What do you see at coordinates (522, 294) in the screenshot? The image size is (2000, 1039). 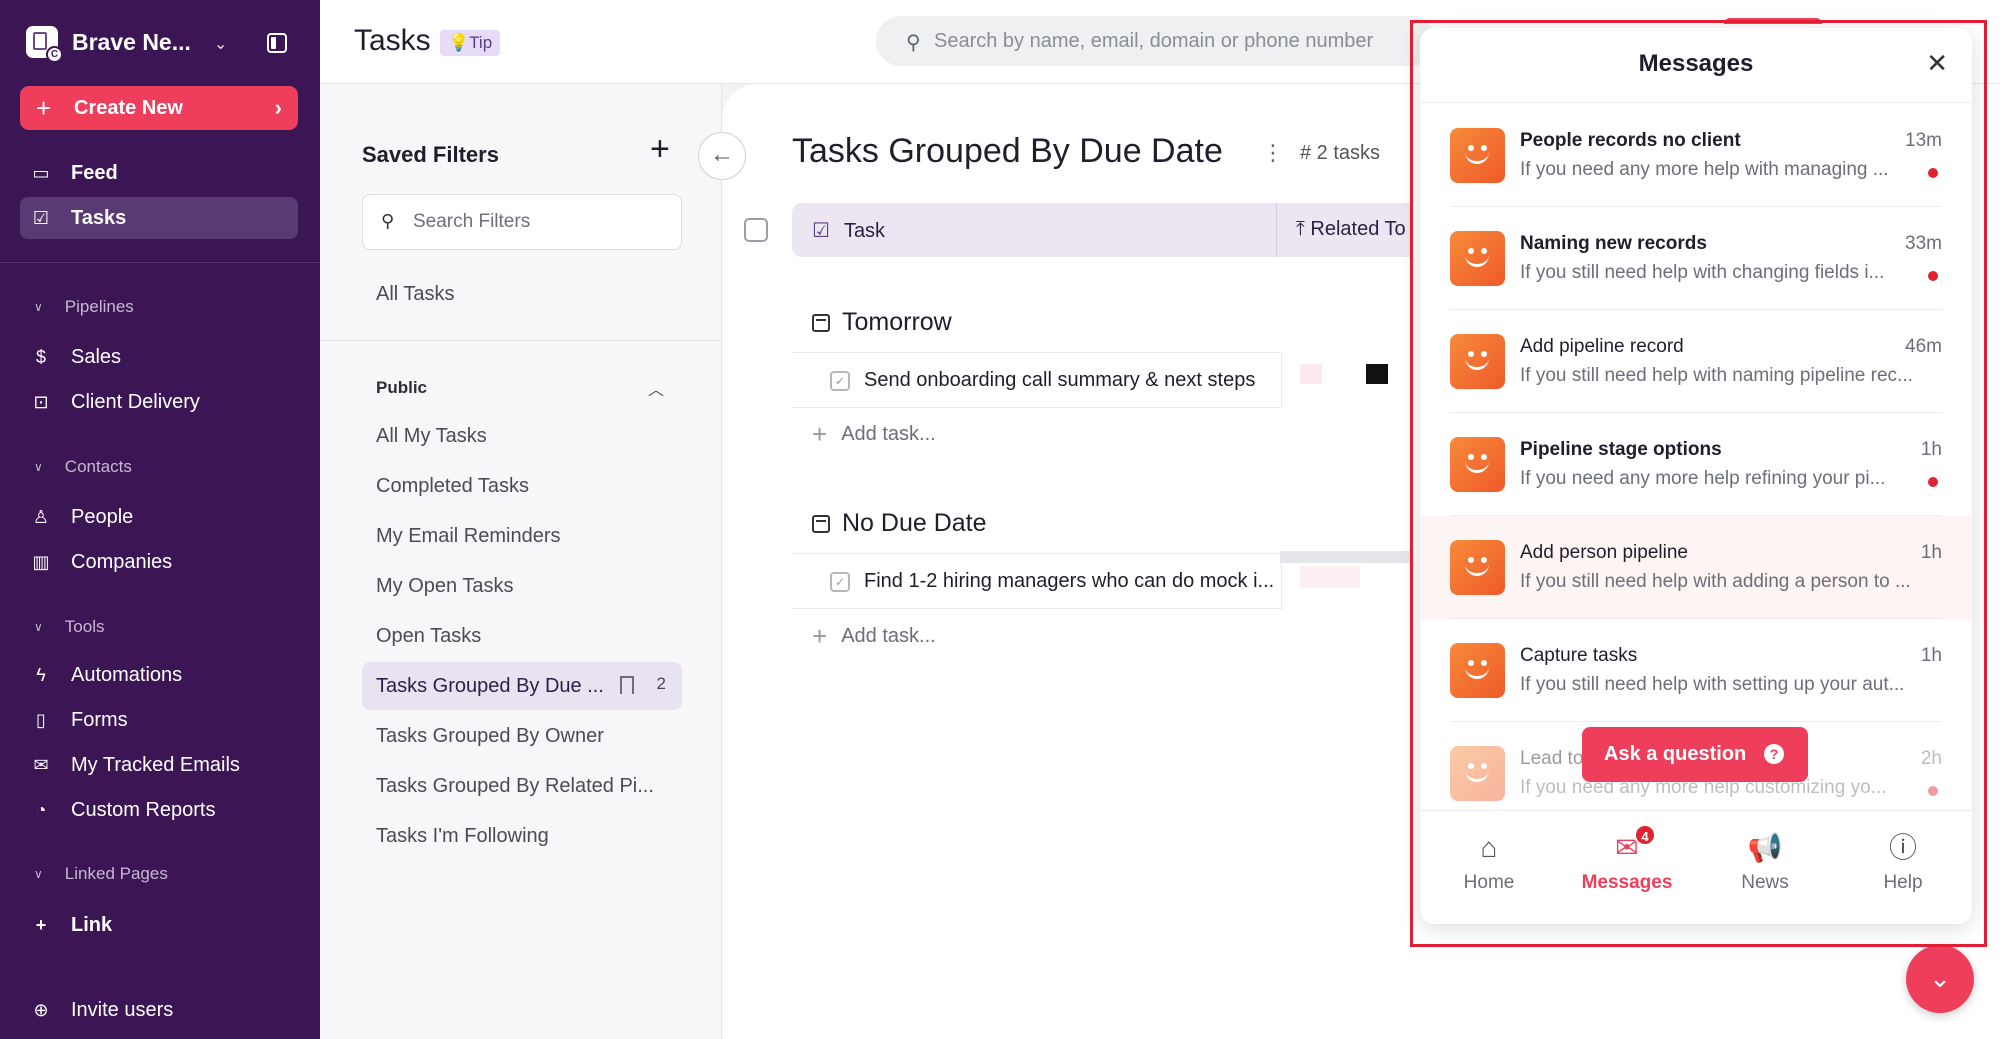 I see `filter-all-tasks: All Tasks` at bounding box center [522, 294].